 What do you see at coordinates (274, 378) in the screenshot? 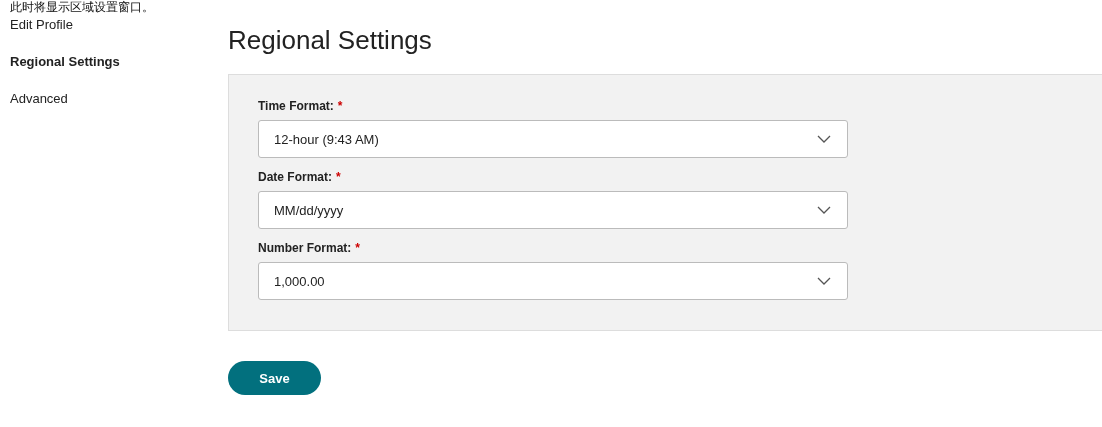
I see `save-button: Save` at bounding box center [274, 378].